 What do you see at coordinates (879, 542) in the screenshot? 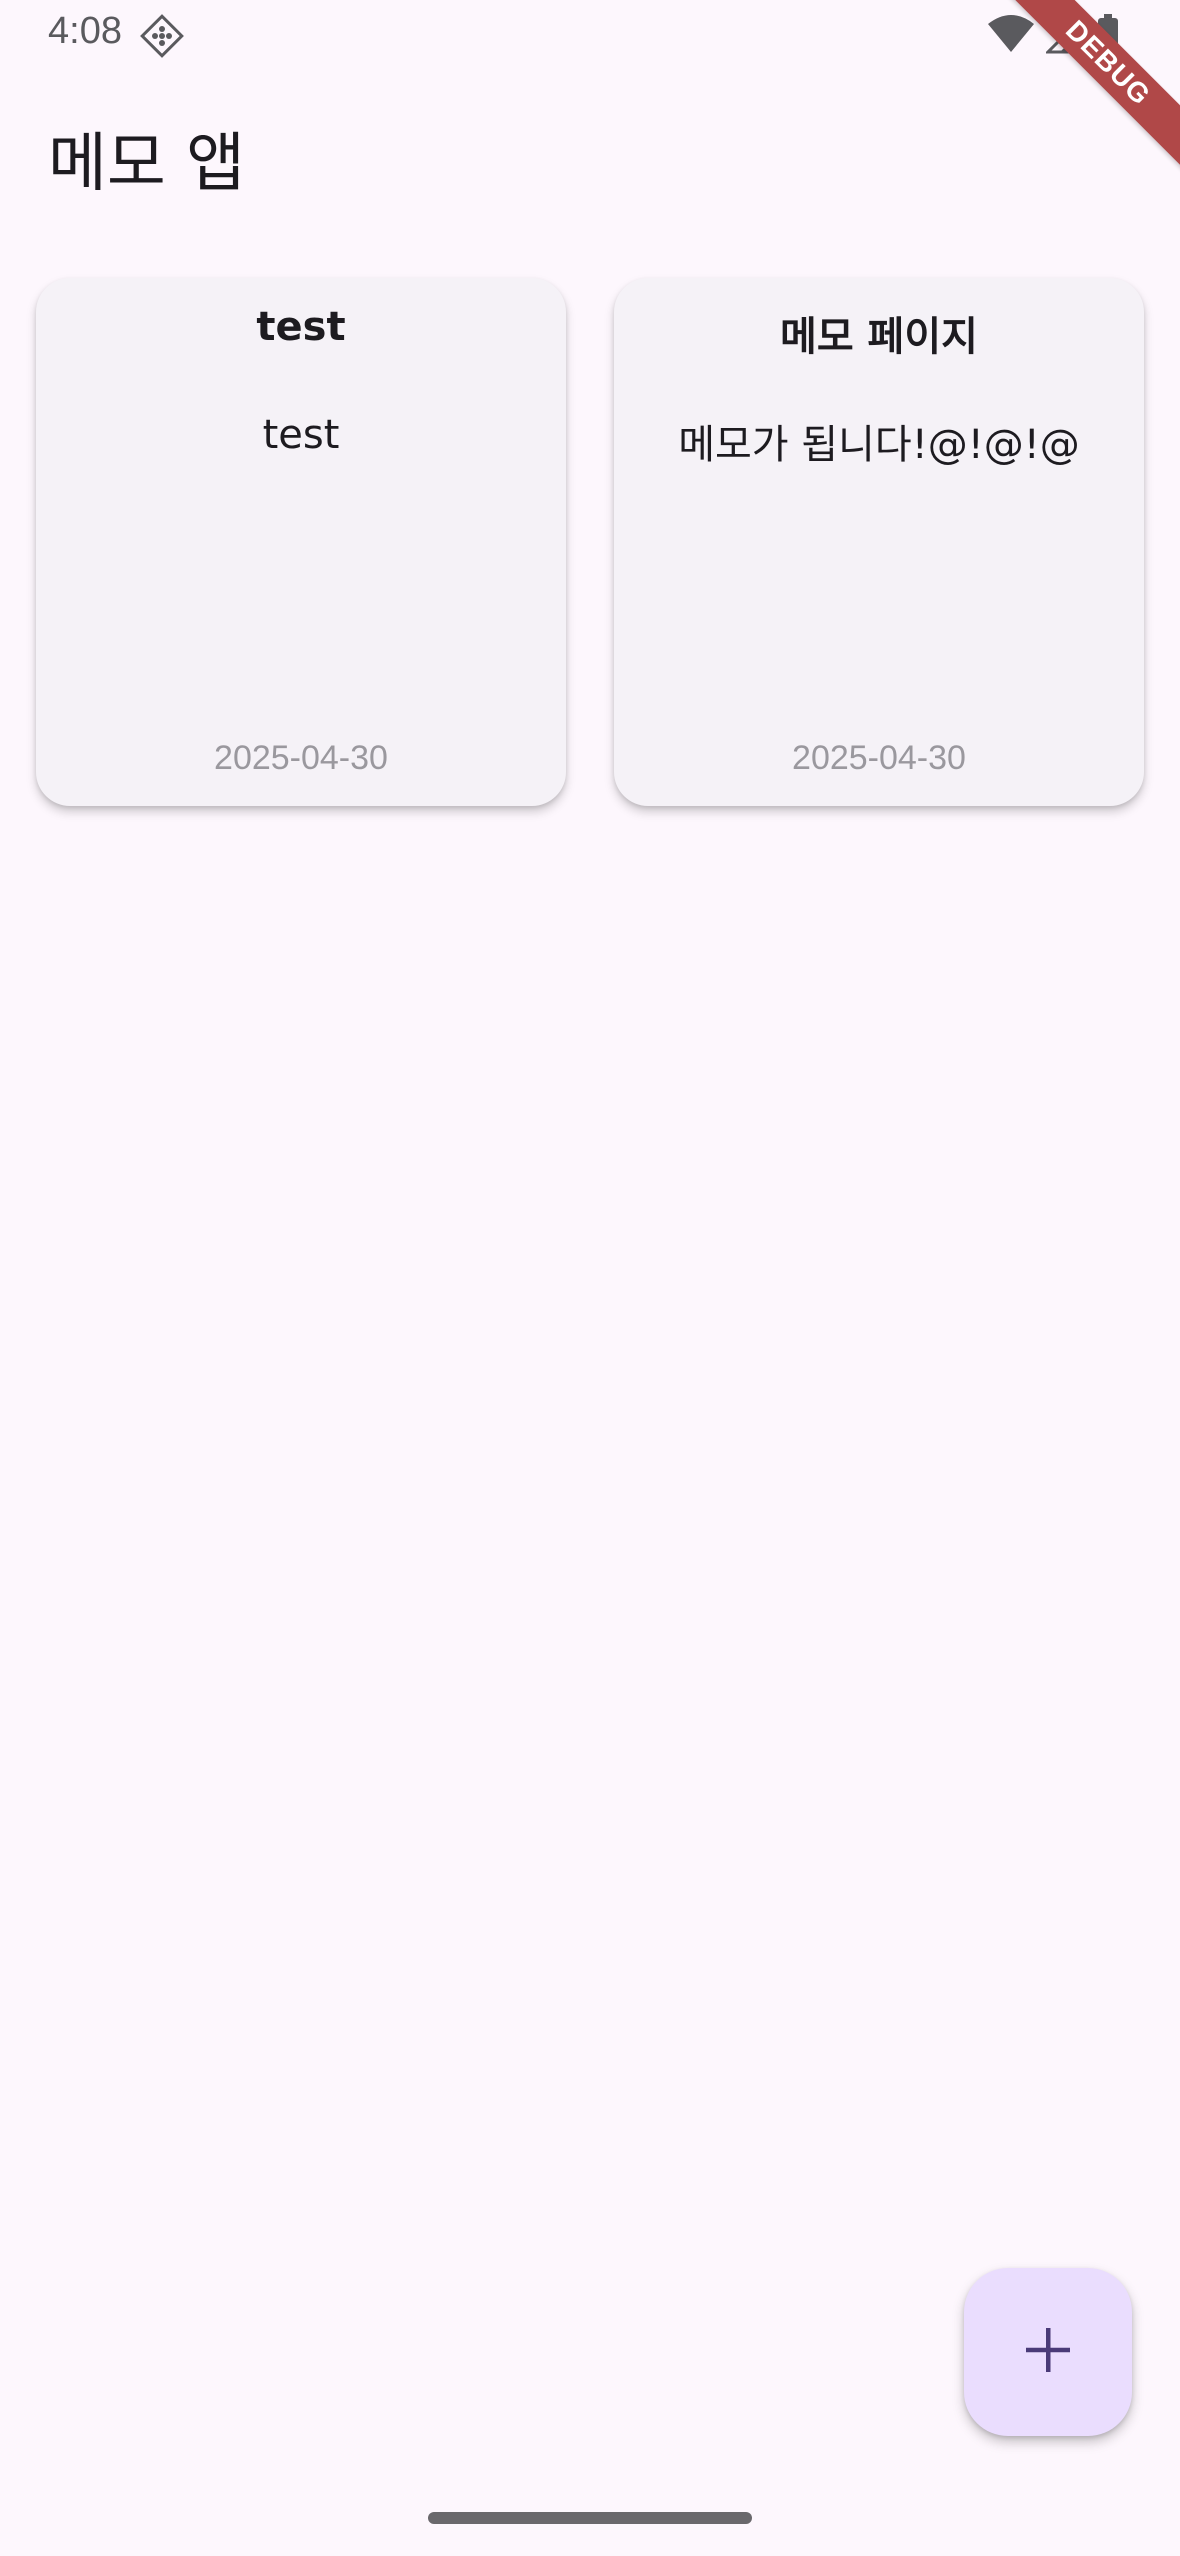
I see `memo-card: 메모 페이지 메모가 됩니다!@!@!@ 2025-04-30` at bounding box center [879, 542].